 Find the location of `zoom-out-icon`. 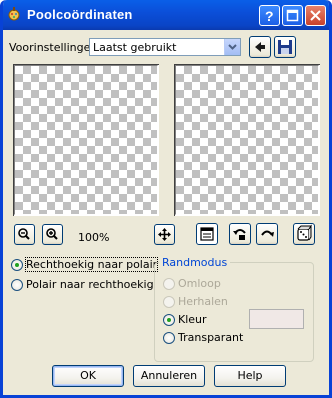

zoom-out-icon is located at coordinates (24, 234).